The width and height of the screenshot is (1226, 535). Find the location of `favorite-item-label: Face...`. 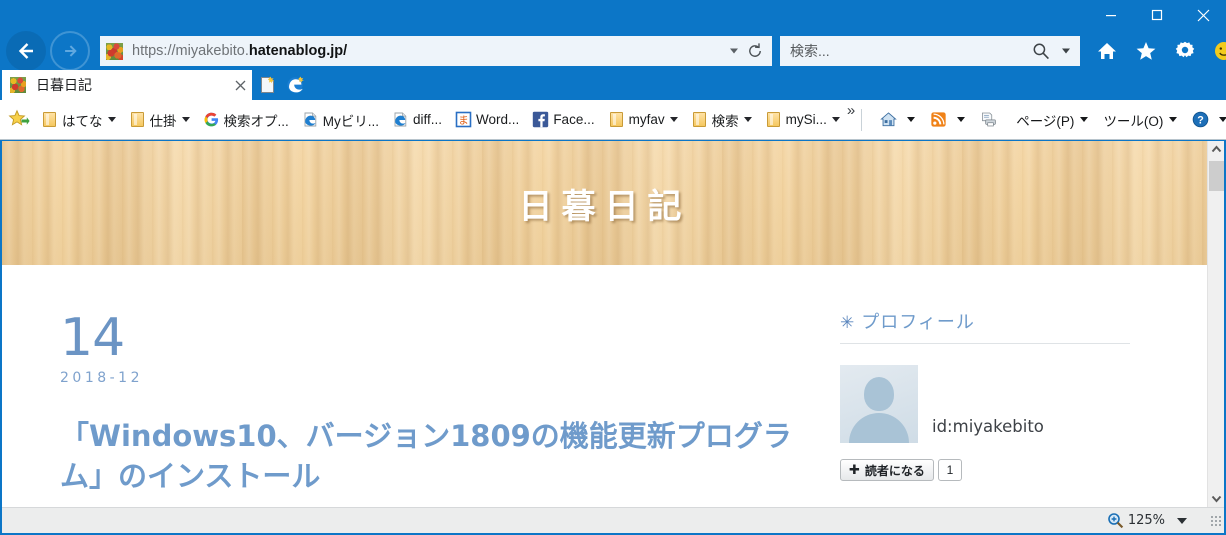

favorite-item-label: Face... is located at coordinates (574, 119).